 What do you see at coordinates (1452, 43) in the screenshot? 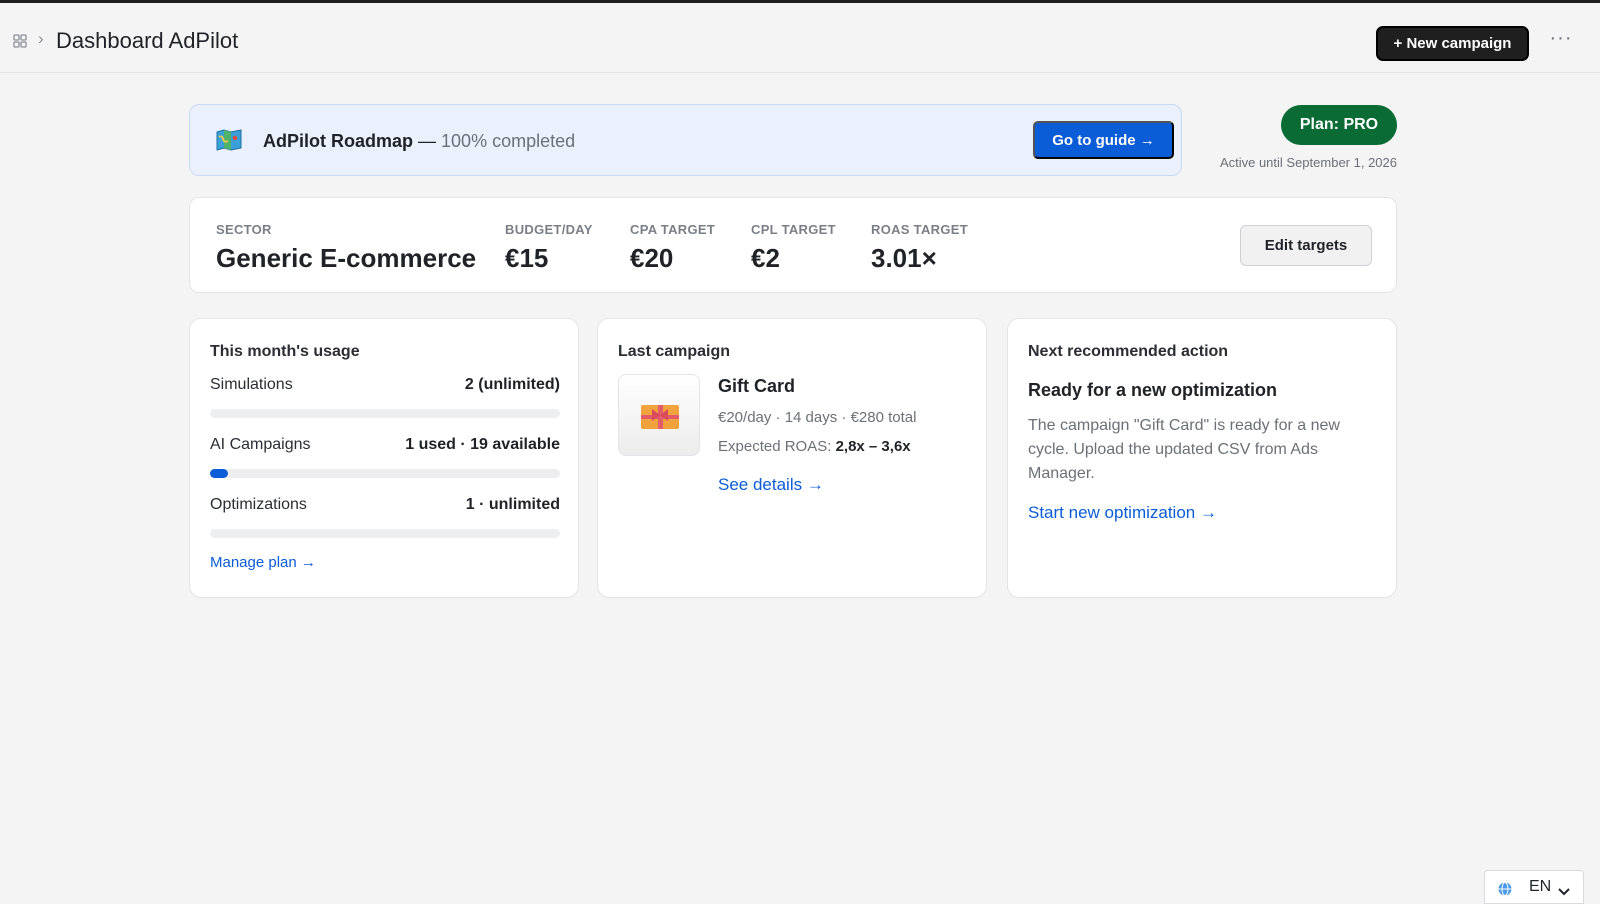
I see `new-campaign-button: + New campaign` at bounding box center [1452, 43].